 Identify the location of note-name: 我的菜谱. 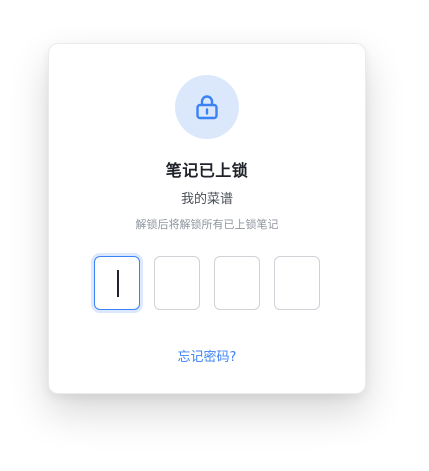
(206, 199).